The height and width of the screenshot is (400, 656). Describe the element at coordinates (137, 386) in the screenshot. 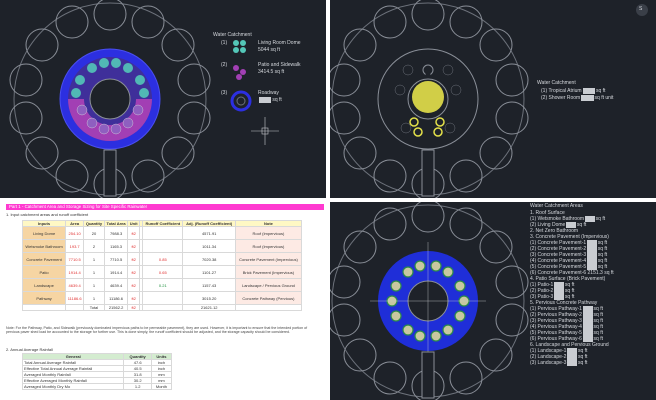

I see `cell: 1.2` at that location.